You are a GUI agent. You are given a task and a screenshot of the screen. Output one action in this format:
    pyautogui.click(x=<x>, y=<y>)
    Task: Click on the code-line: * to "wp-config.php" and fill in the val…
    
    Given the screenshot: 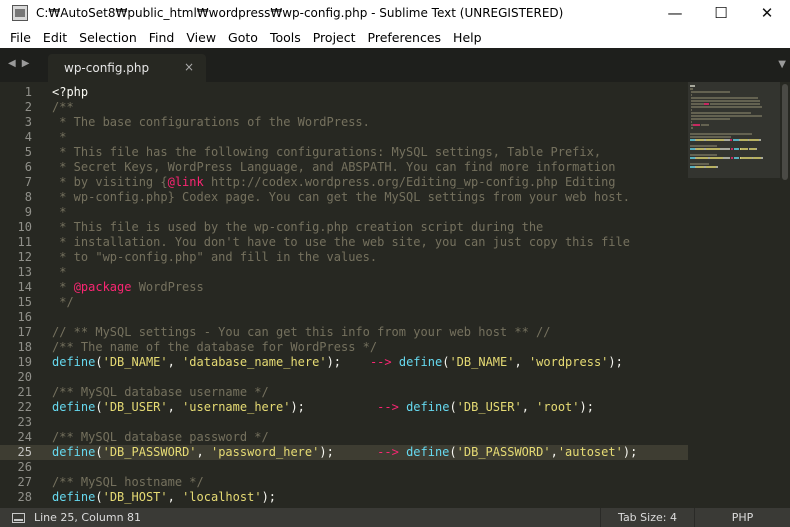 What is the action you would take?
    pyautogui.click(x=214, y=257)
    